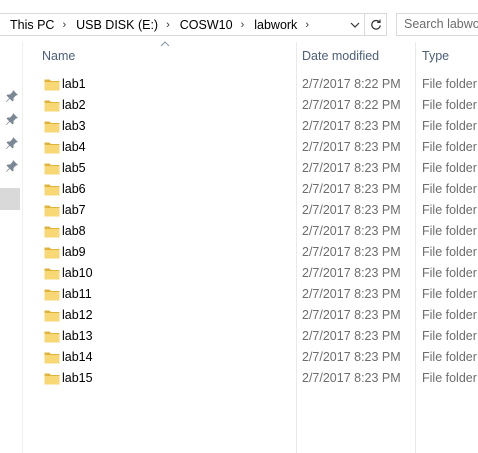 The image size is (478, 453). What do you see at coordinates (257, 84) in the screenshot?
I see `table-row: lab1 2/7/2017 8:22 PM File folder` at bounding box center [257, 84].